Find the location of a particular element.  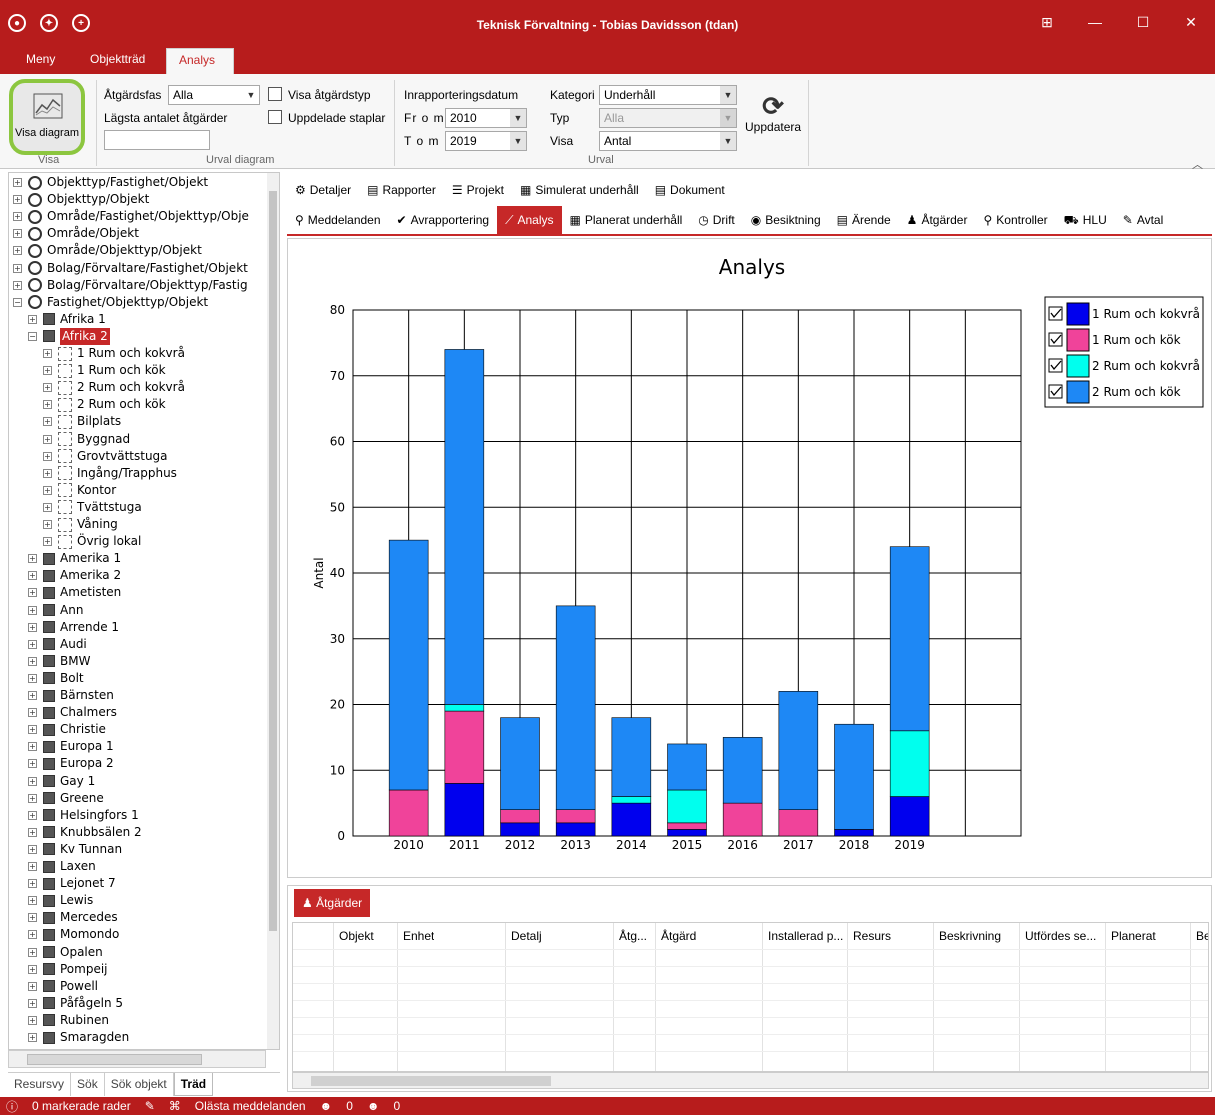

tree-item: + Greene is located at coordinates (66, 798).